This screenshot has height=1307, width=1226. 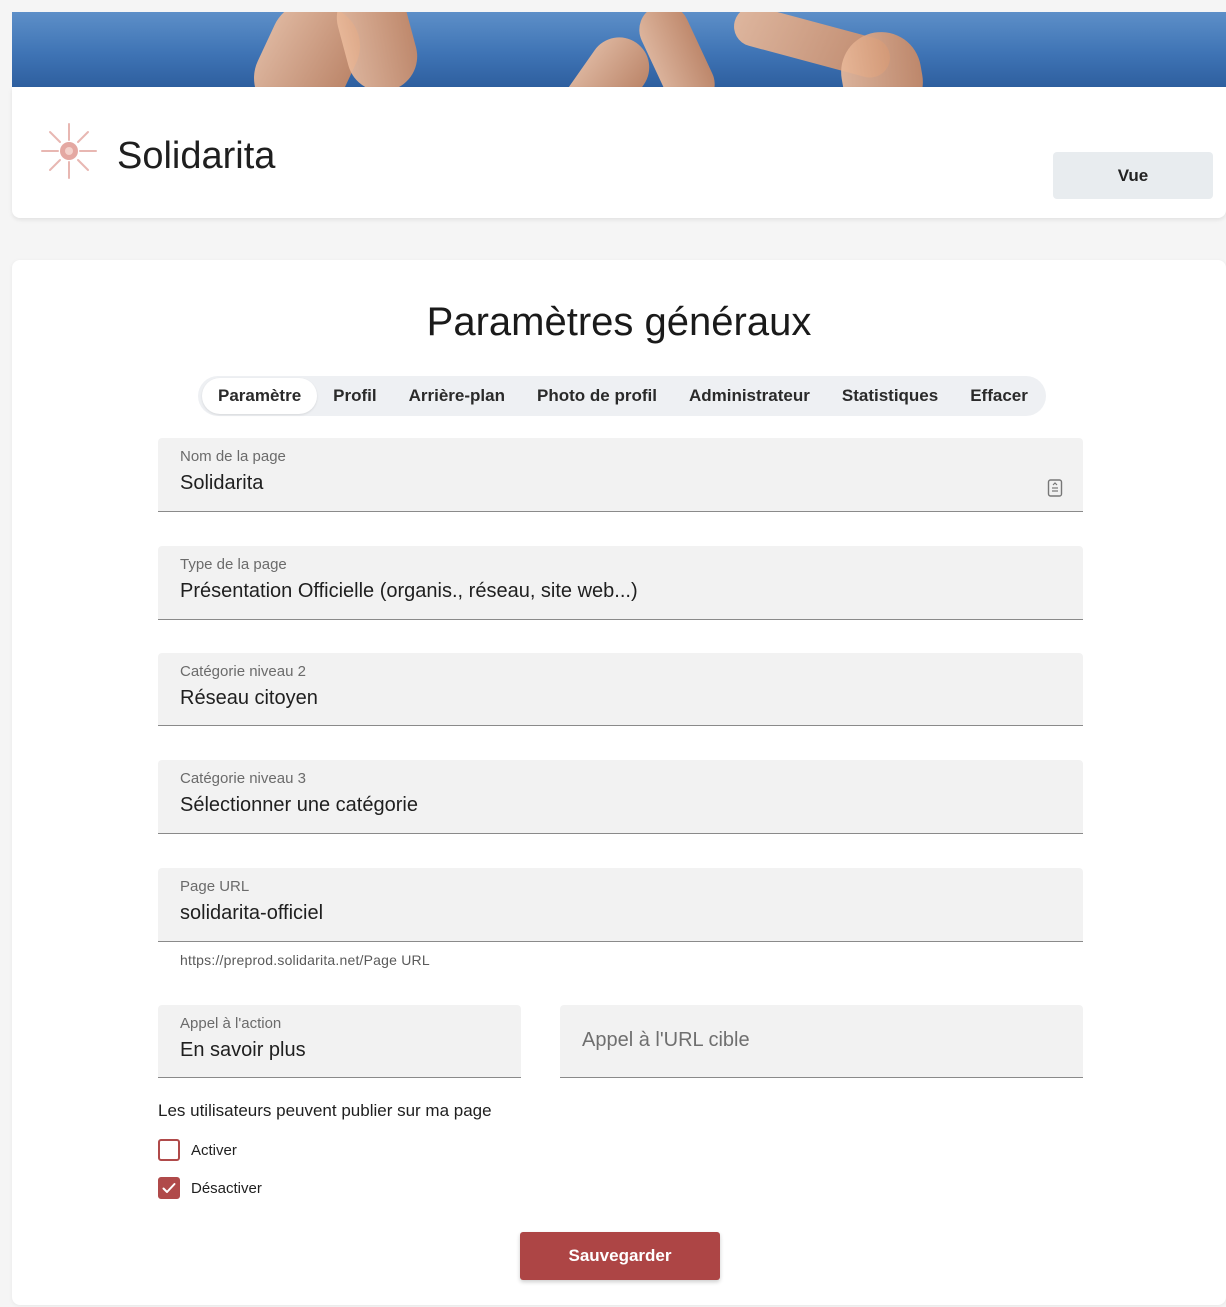 What do you see at coordinates (196, 156) in the screenshot?
I see `page-title: Solidarita` at bounding box center [196, 156].